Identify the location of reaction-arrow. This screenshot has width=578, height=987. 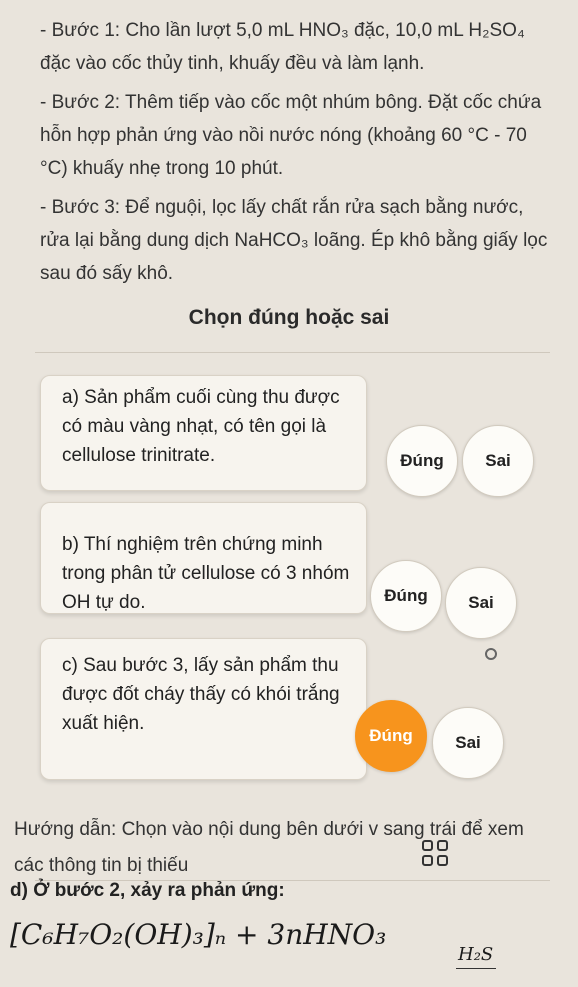
(476, 968).